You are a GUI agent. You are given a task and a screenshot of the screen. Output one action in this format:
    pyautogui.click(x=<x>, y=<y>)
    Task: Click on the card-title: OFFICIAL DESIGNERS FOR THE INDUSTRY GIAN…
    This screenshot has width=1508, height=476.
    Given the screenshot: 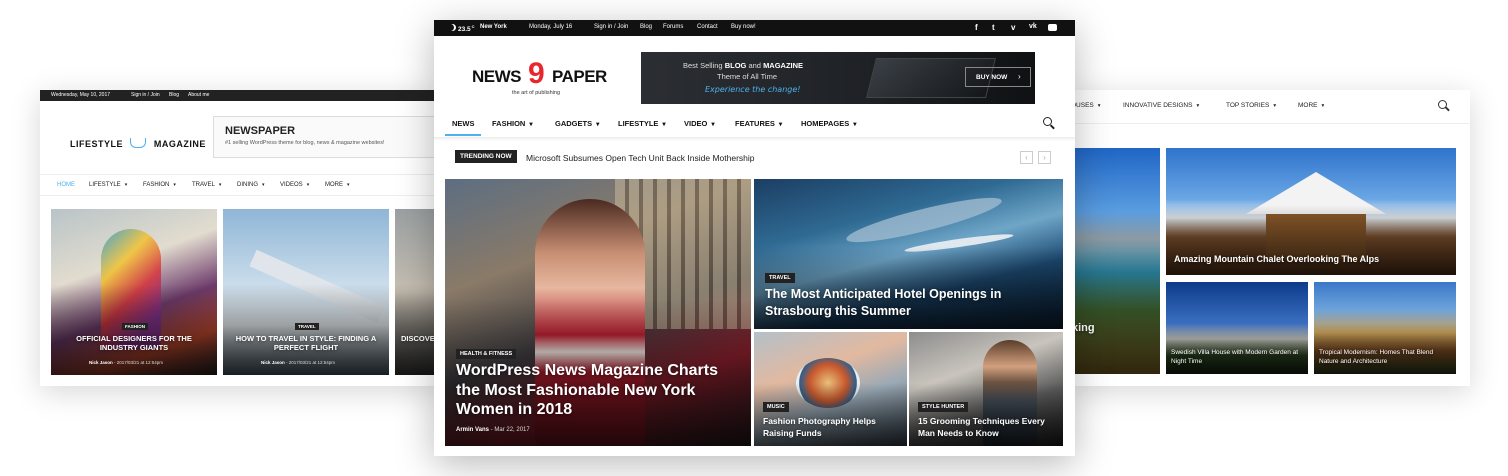 What is the action you would take?
    pyautogui.click(x=134, y=343)
    